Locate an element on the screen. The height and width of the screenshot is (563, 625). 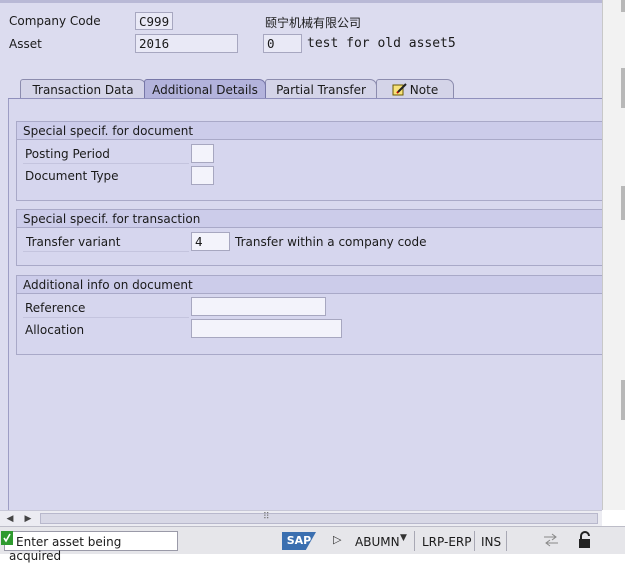
tab-note: Note is located at coordinates (415, 89).